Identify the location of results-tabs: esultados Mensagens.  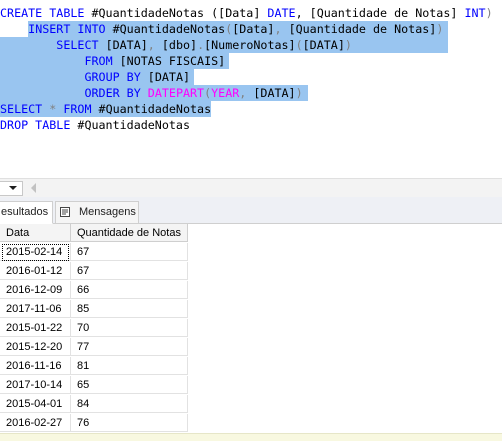
(251, 210).